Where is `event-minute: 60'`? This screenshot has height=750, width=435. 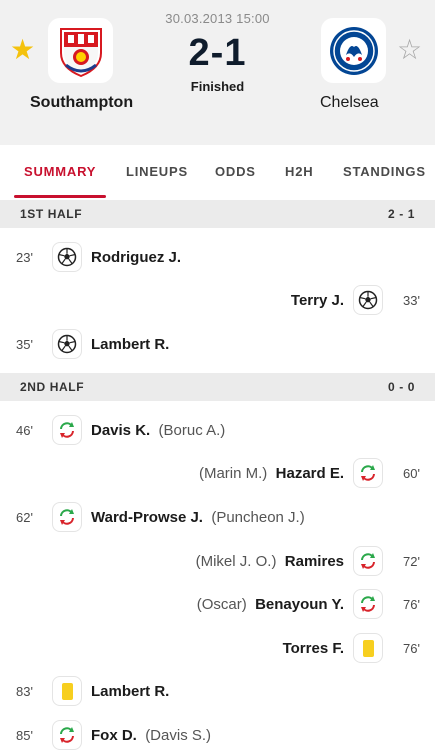 event-minute: 60' is located at coordinates (411, 473).